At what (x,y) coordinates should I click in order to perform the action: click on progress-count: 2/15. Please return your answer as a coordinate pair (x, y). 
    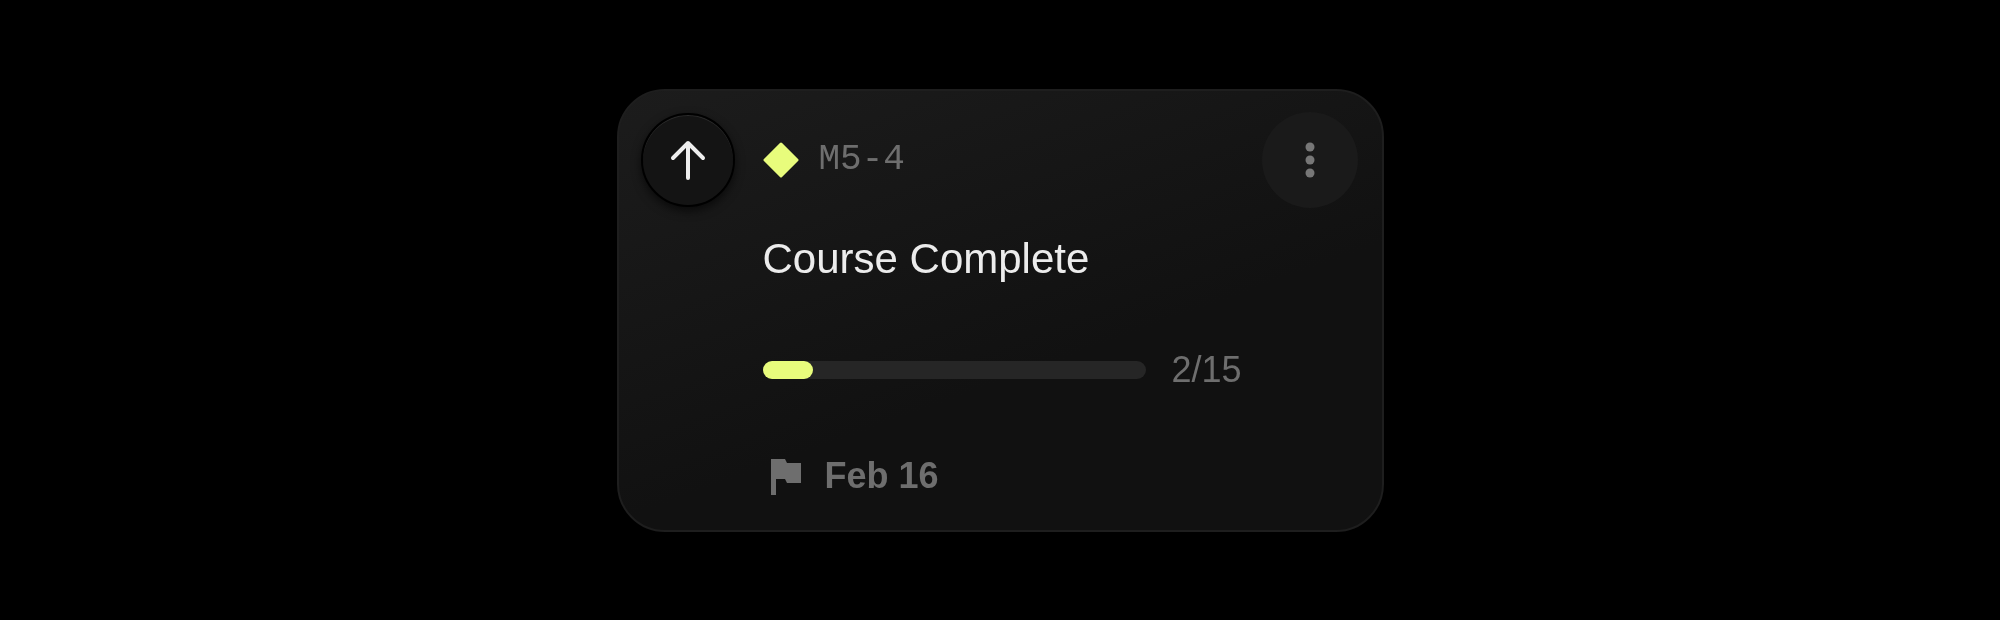
    Looking at the image, I should click on (1206, 369).